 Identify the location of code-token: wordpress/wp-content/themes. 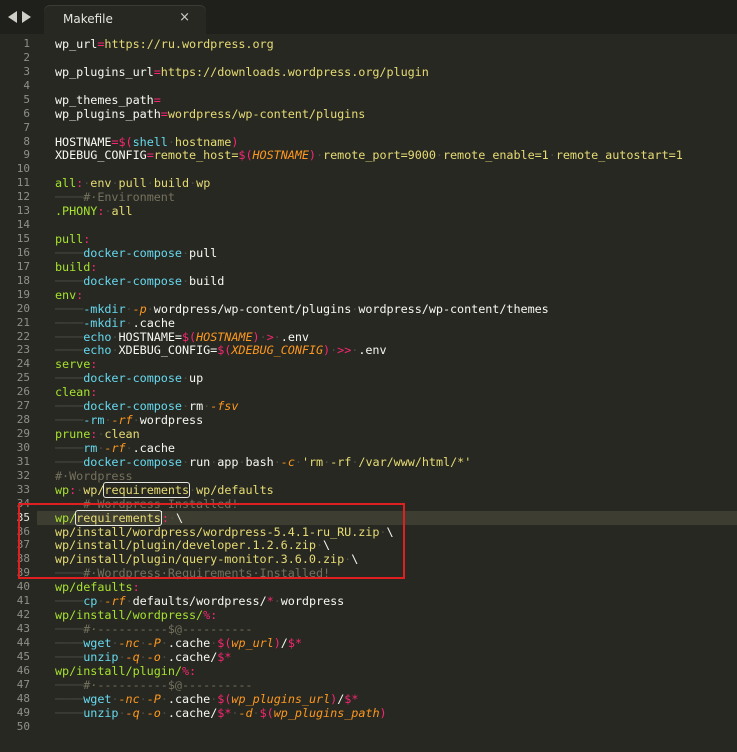
(453, 309).